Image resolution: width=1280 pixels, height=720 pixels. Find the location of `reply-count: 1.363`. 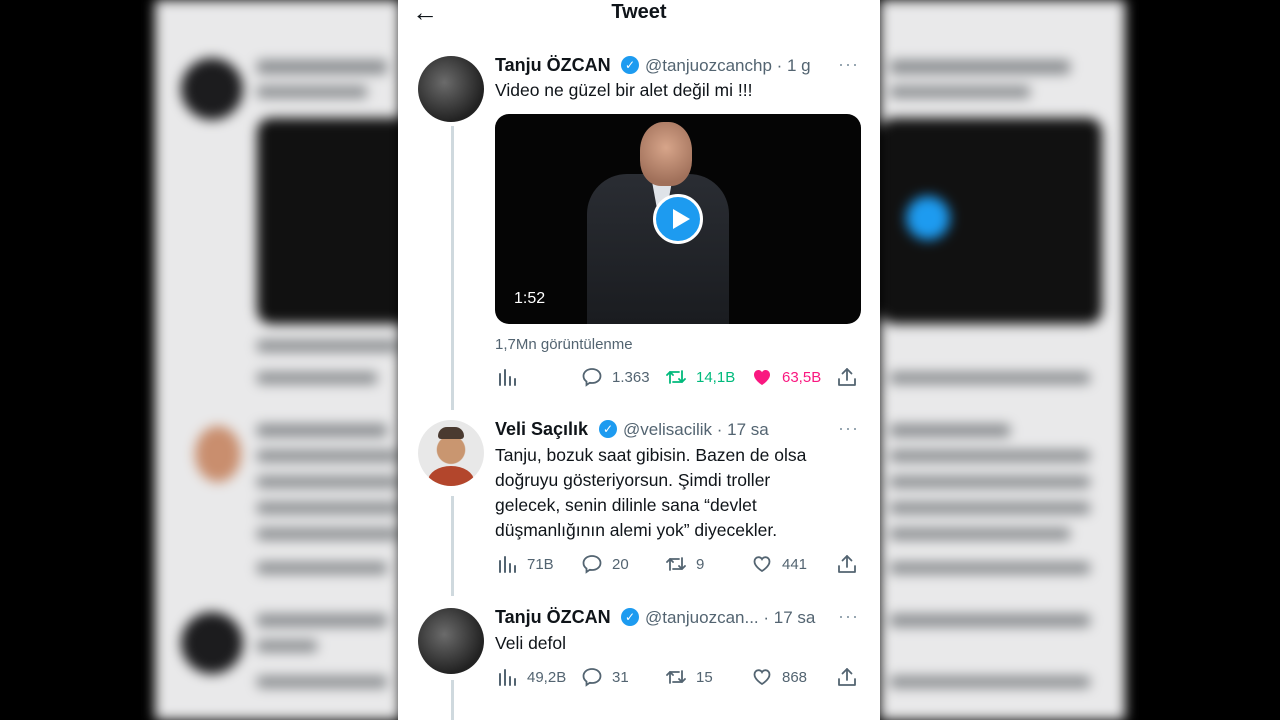

reply-count: 1.363 is located at coordinates (631, 377).